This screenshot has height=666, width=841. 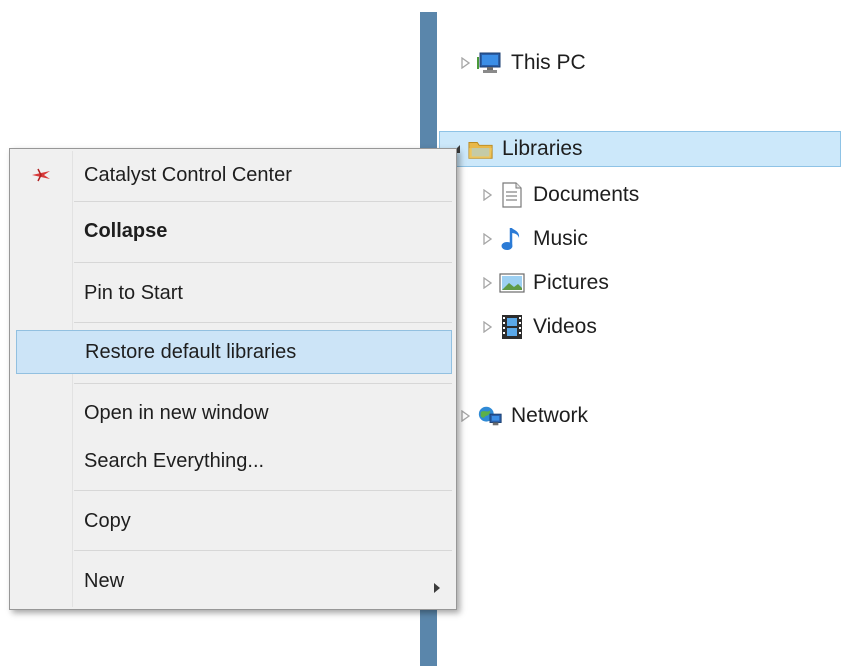 I want to click on tree-item-label: Music, so click(x=560, y=238).